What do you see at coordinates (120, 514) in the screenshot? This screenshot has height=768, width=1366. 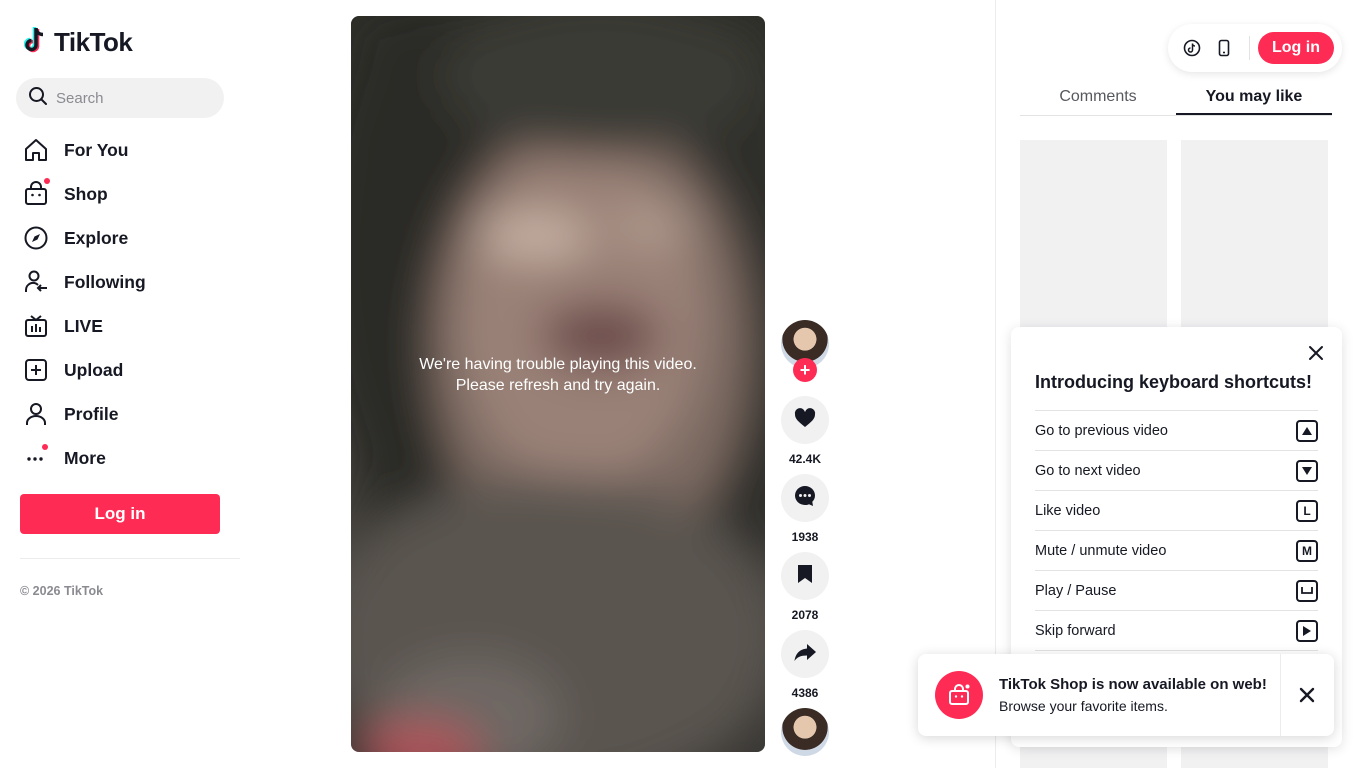 I see `sidebar-login-button: Log in` at bounding box center [120, 514].